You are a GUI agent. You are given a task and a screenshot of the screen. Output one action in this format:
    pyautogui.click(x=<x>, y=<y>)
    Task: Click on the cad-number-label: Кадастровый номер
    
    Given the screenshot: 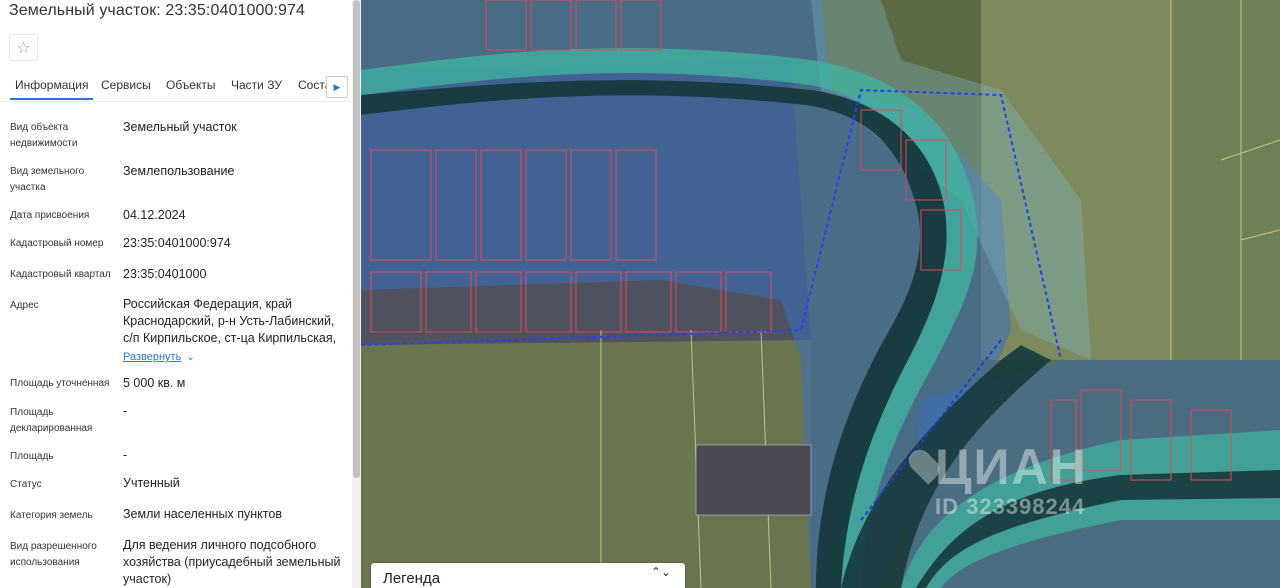 What is the action you would take?
    pyautogui.click(x=57, y=243)
    